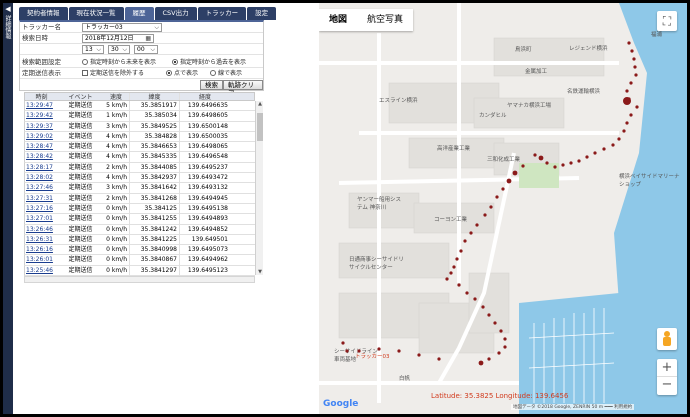 This screenshot has height=417, width=690. What do you see at coordinates (205, 97) in the screenshot?
I see `col-lng: 経度` at bounding box center [205, 97].